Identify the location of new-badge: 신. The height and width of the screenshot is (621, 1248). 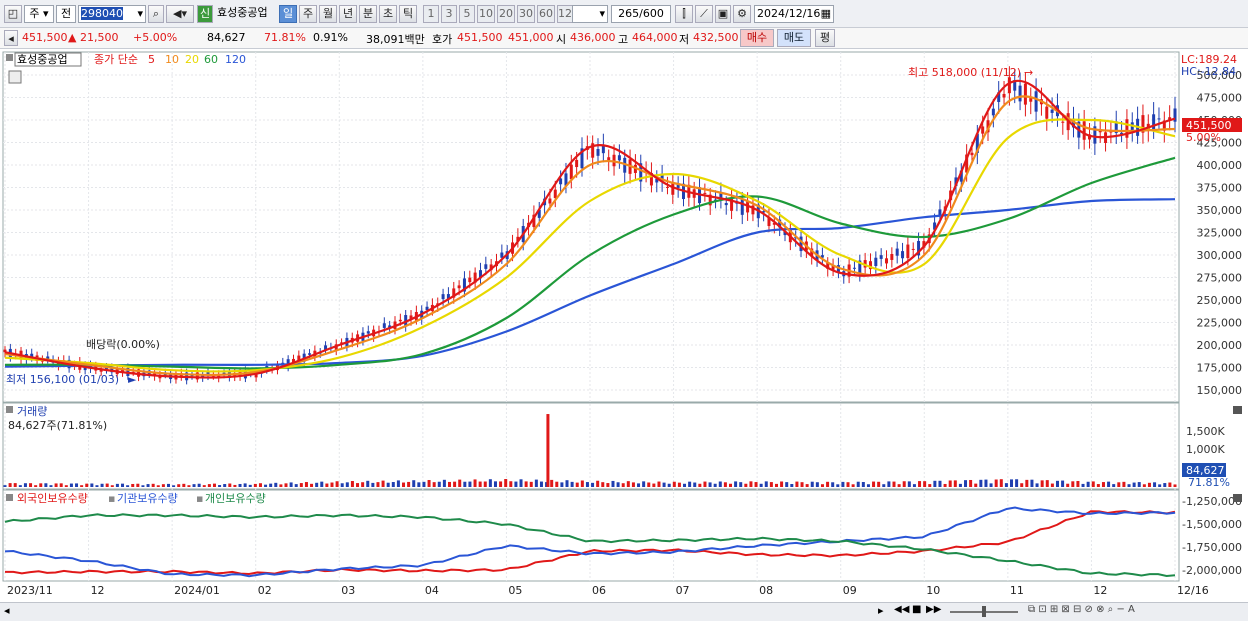
(205, 14).